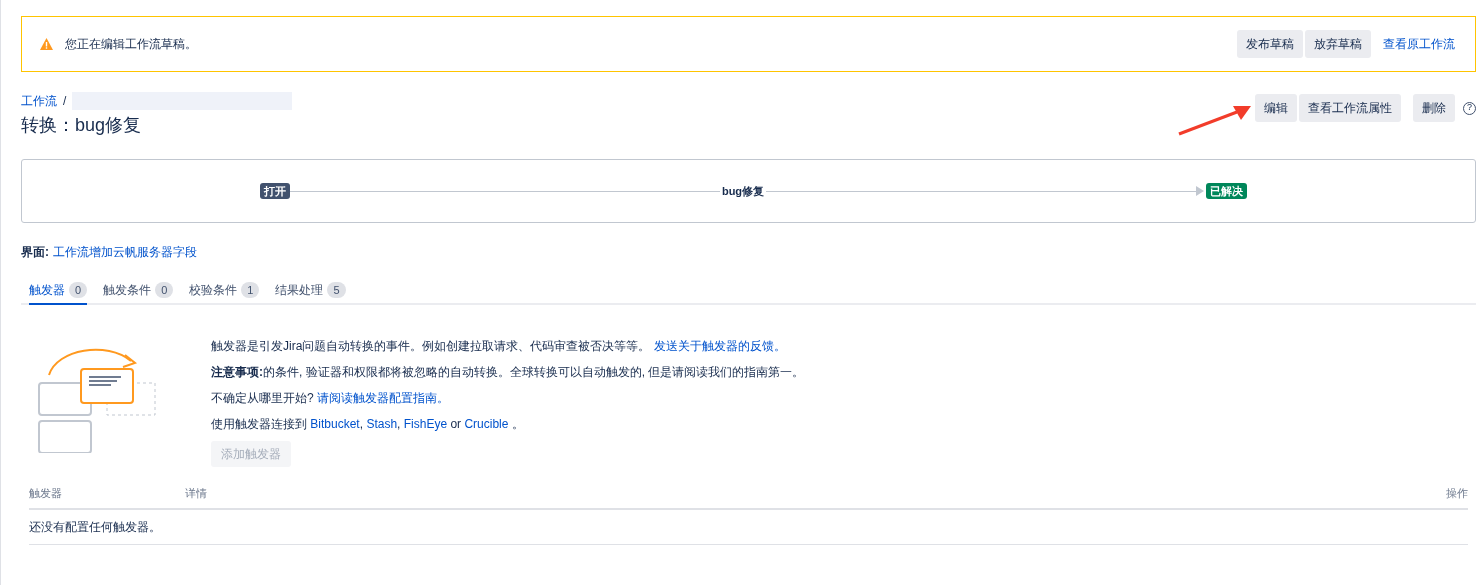 Image resolution: width=1476 pixels, height=585 pixels. I want to click on empty-table-message: 还没有配置任何触发器。, so click(95, 526).